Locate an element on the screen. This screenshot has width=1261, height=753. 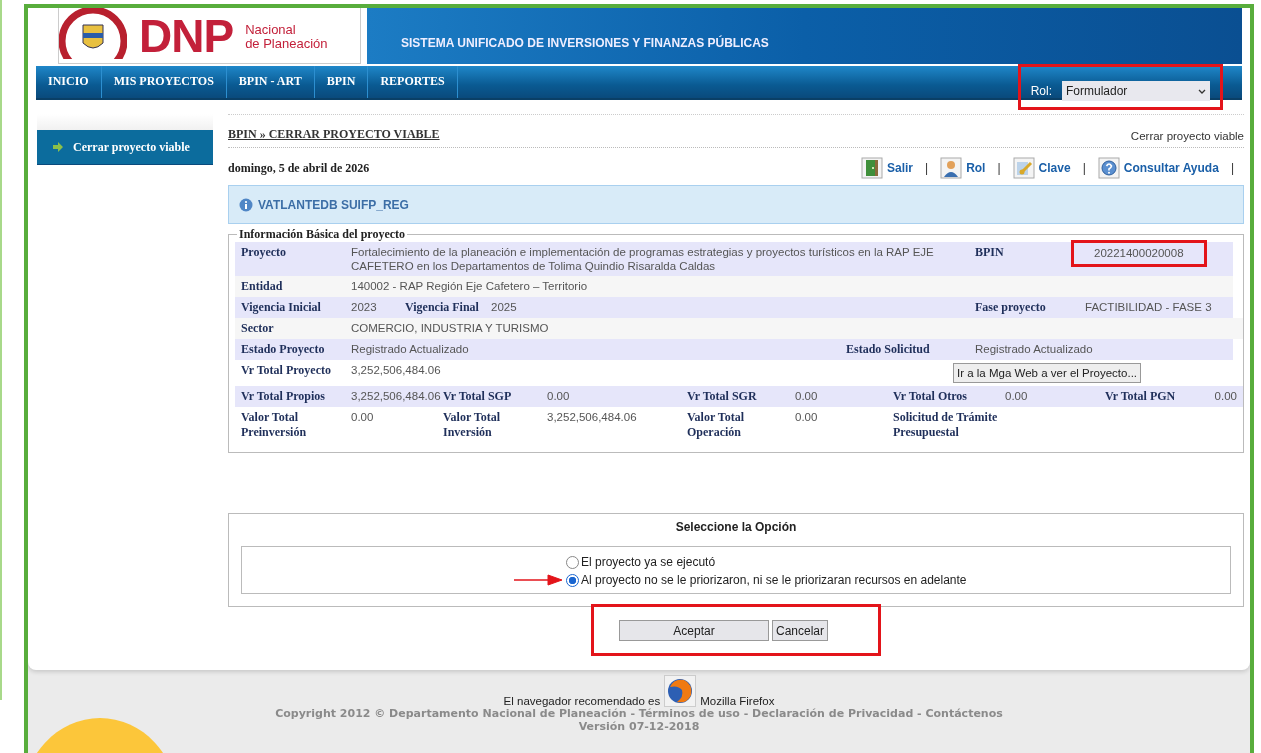
field-label: BPIN is located at coordinates (990, 252).